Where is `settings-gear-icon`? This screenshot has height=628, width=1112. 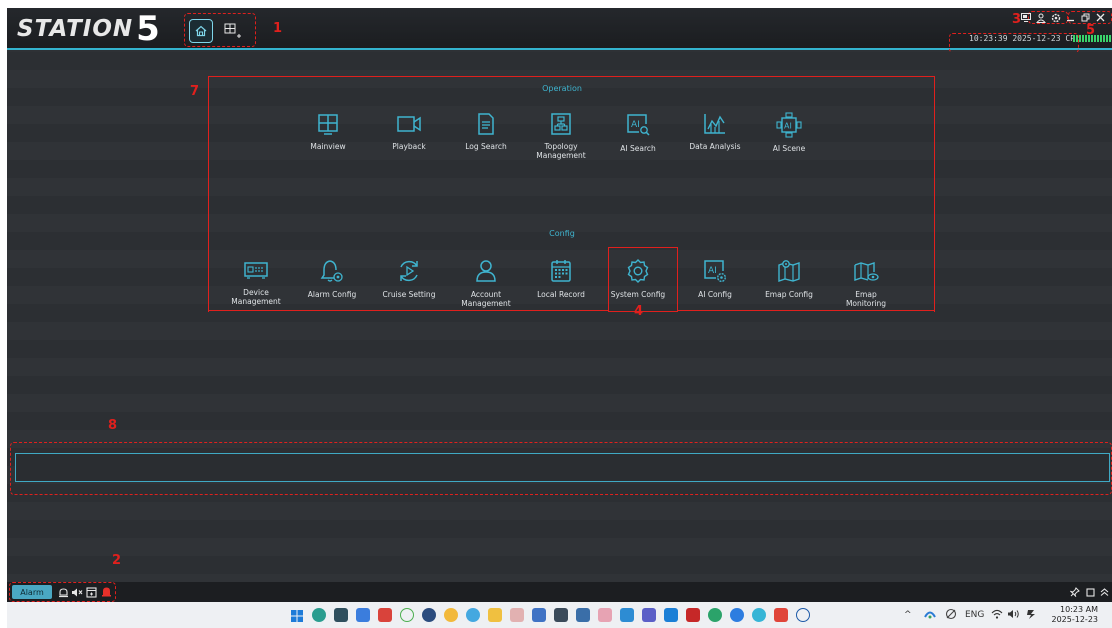
settings-gear-icon is located at coordinates (1055, 17).